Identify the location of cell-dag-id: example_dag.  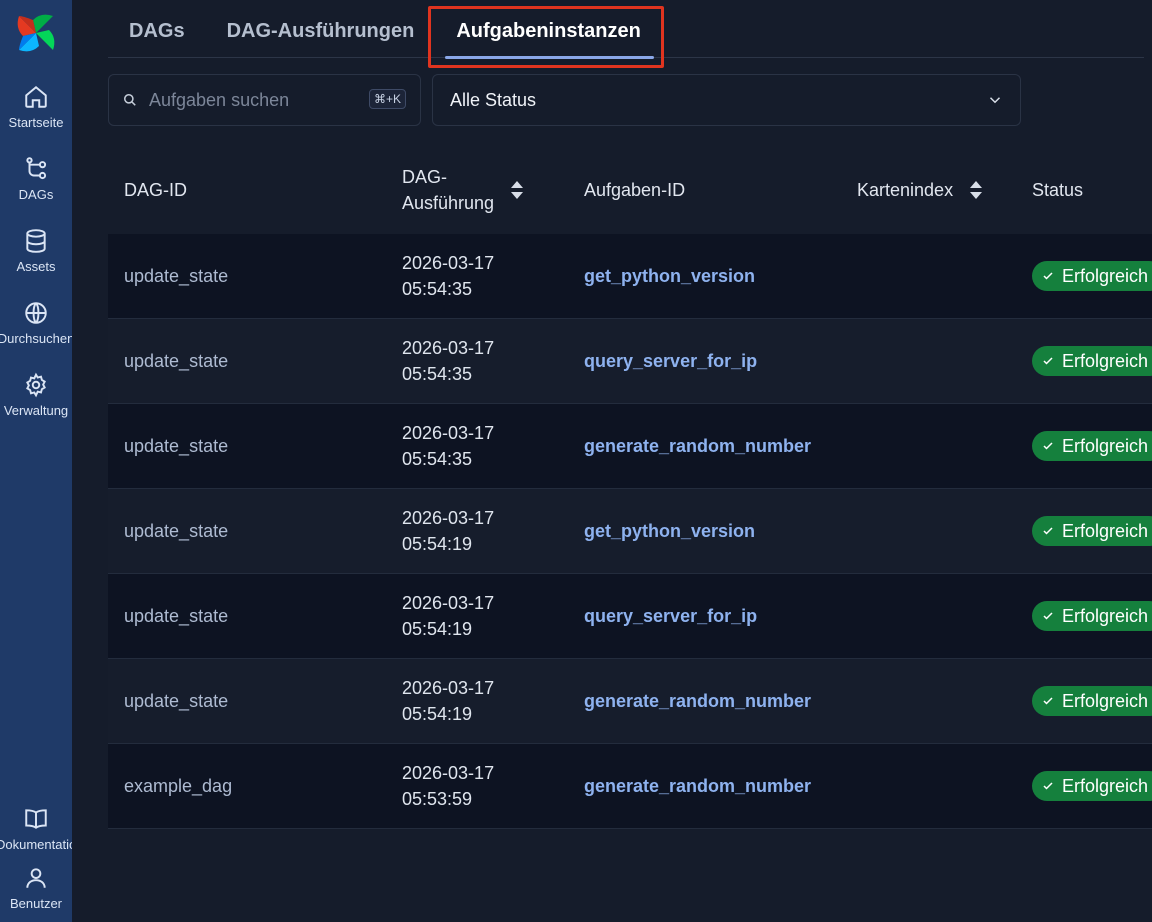
(255, 786).